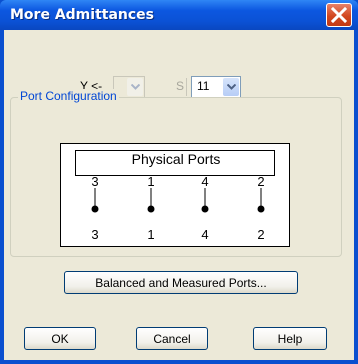 The width and height of the screenshot is (358, 364). I want to click on port-configuration-title: Port Configuration, so click(68, 96).